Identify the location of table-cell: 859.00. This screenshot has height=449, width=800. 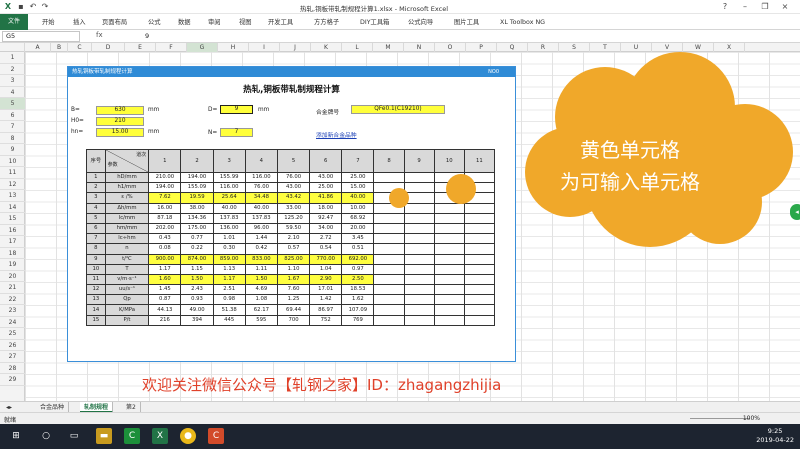
(229, 259).